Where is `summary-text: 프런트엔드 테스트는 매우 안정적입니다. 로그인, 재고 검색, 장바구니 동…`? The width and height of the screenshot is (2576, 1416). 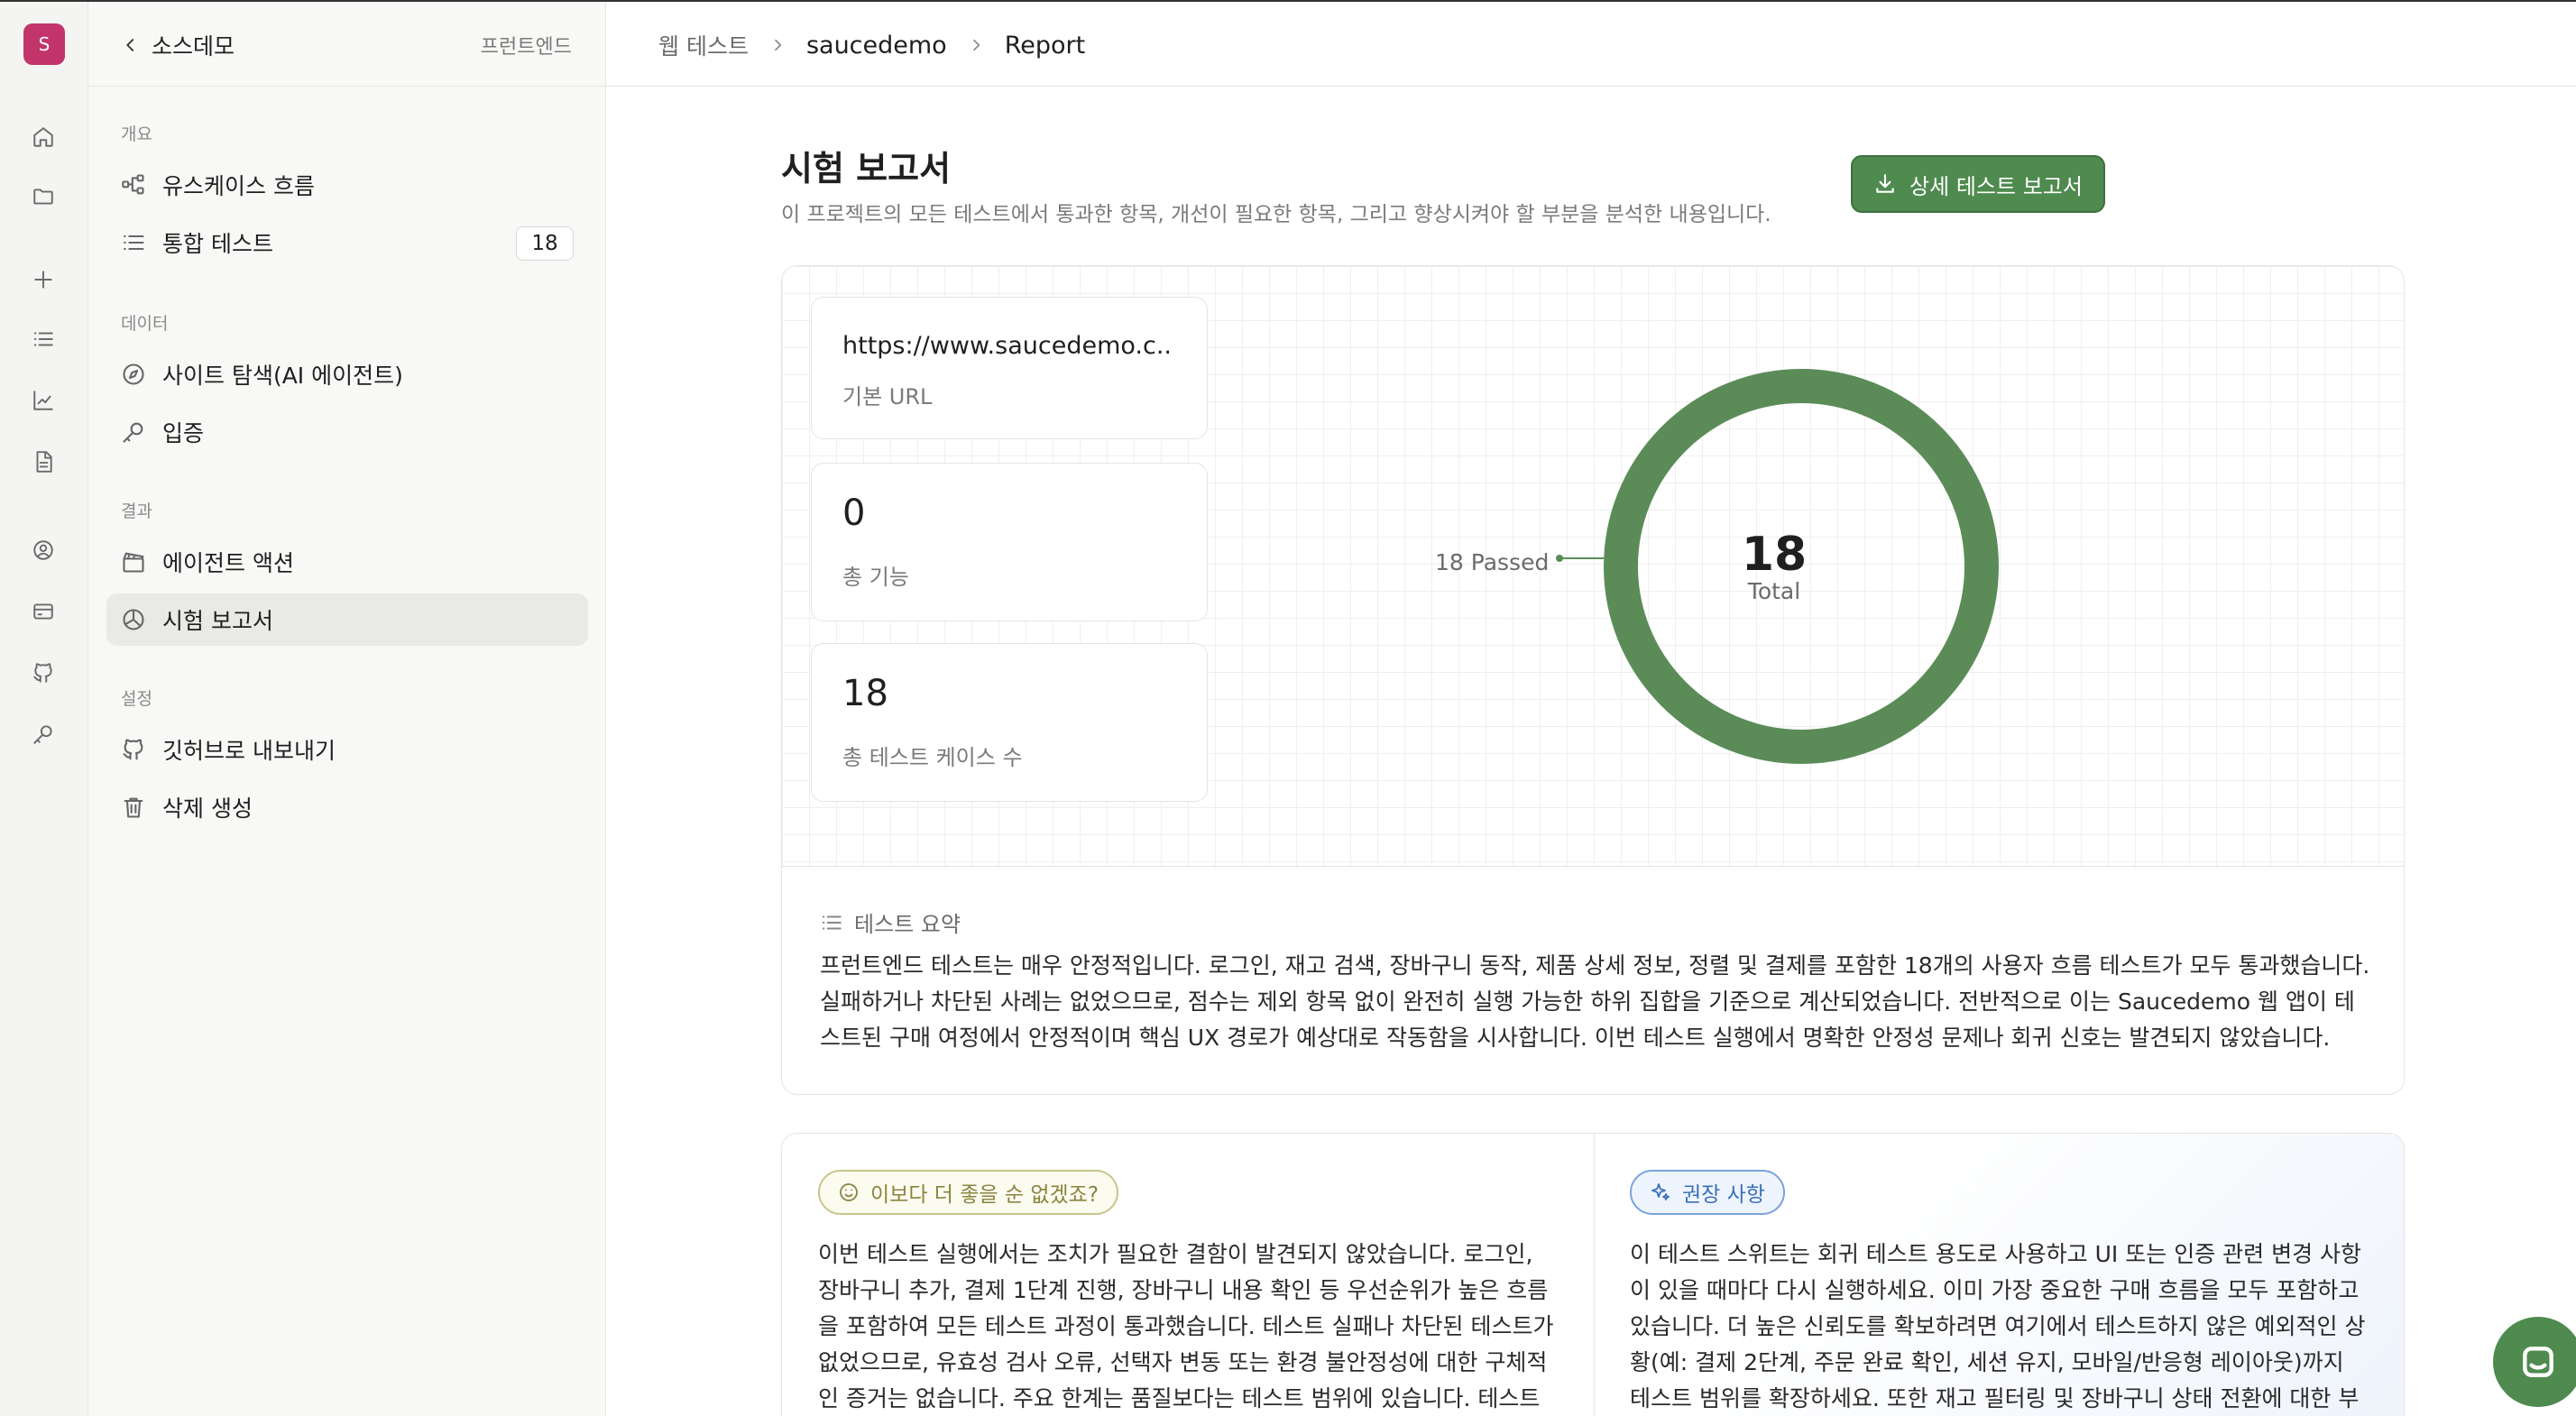
summary-text: 프런트엔드 테스트는 매우 안정적입니다. 로그인, 재고 검색, 장바구니 동… is located at coordinates (1595, 1002).